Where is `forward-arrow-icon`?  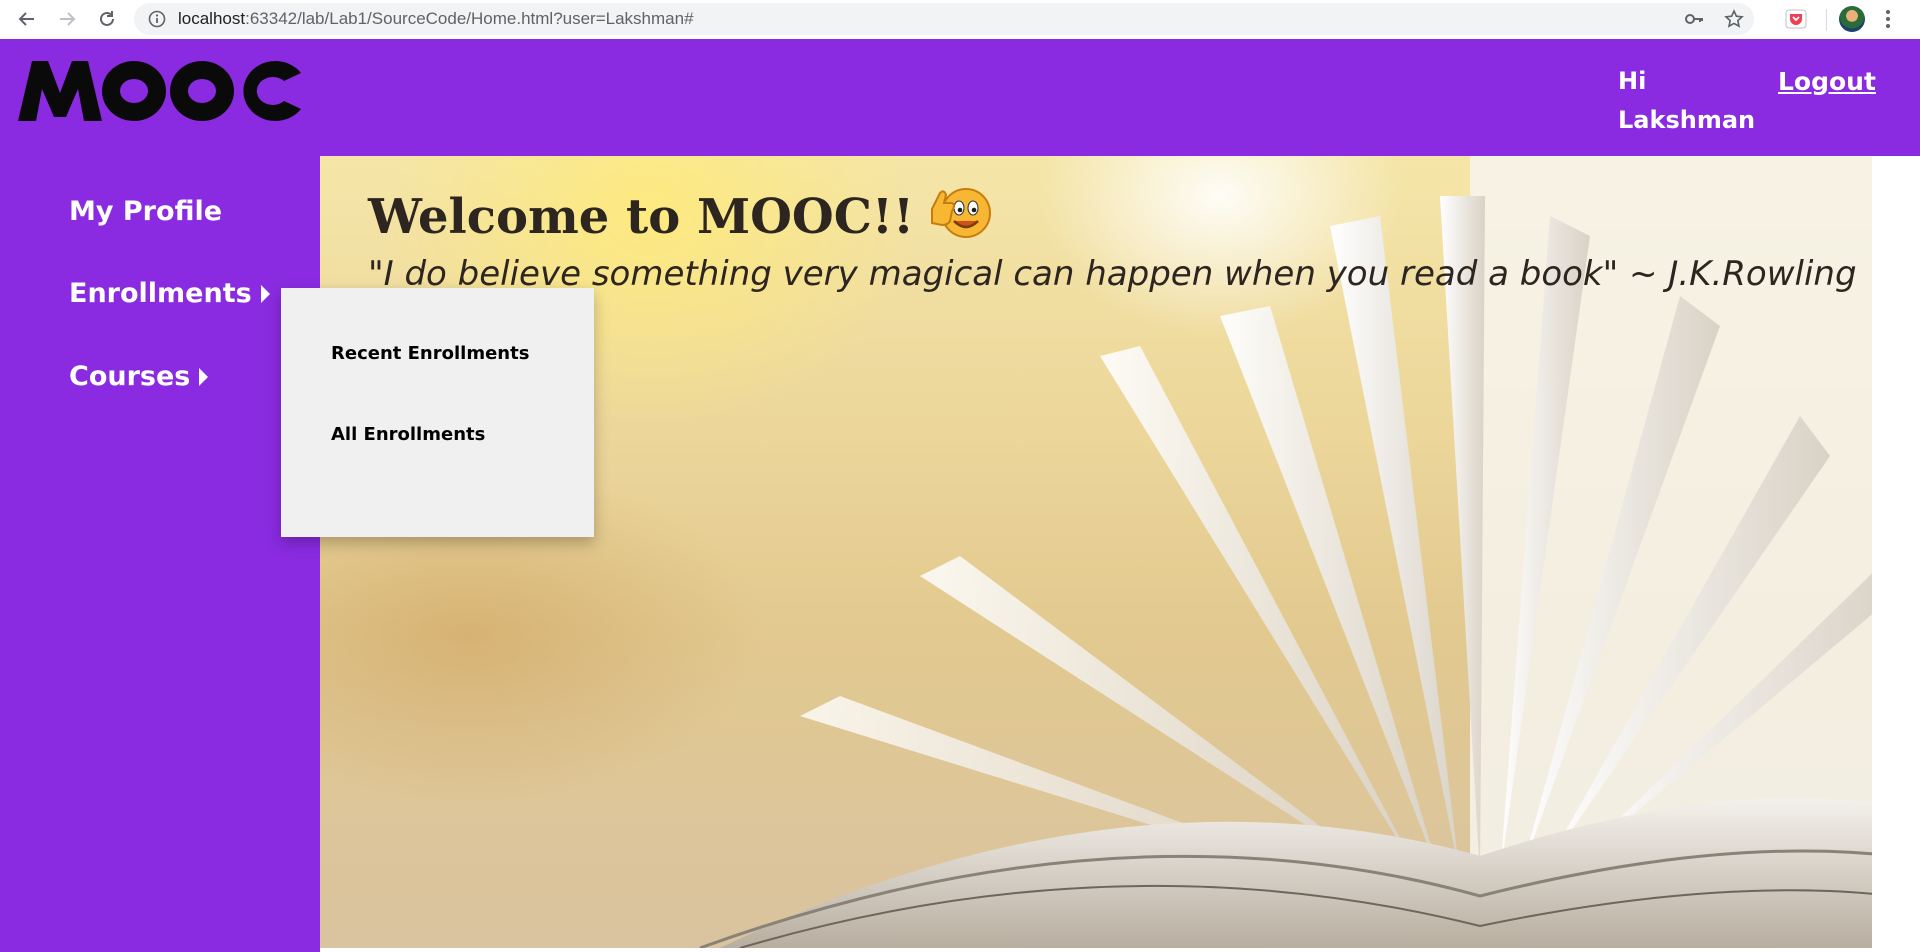
forward-arrow-icon is located at coordinates (67, 19).